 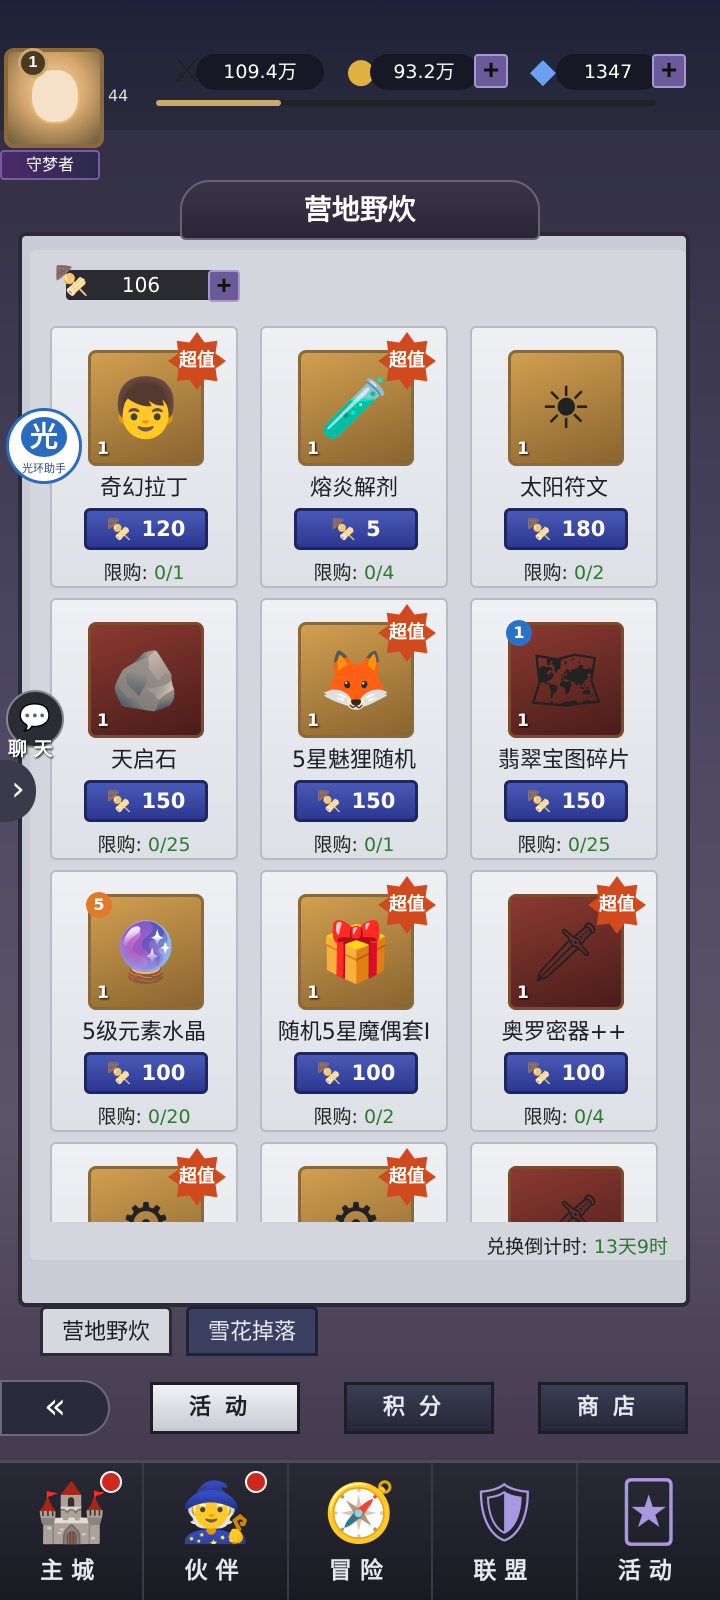 I want to click on nav-item: 🧭 冒险, so click(x=361, y=1531).